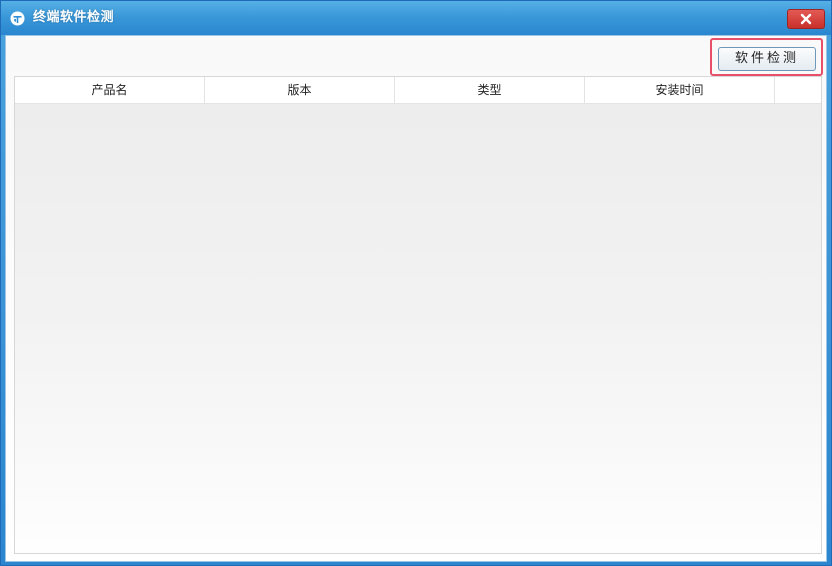 The image size is (832, 566). Describe the element at coordinates (680, 90) in the screenshot. I see `column-header-install-time: 安装时间` at that location.